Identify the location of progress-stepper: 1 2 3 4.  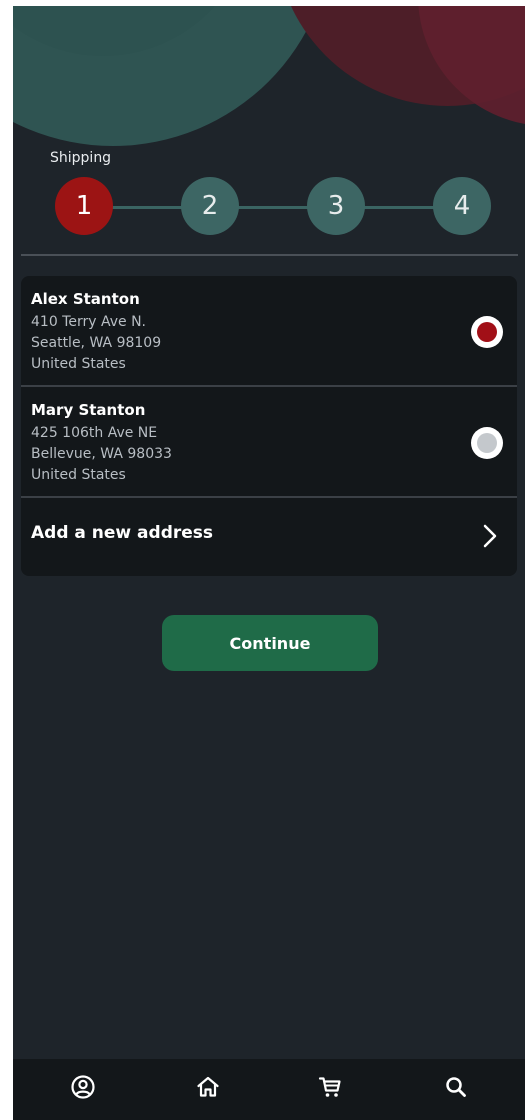
(272, 207).